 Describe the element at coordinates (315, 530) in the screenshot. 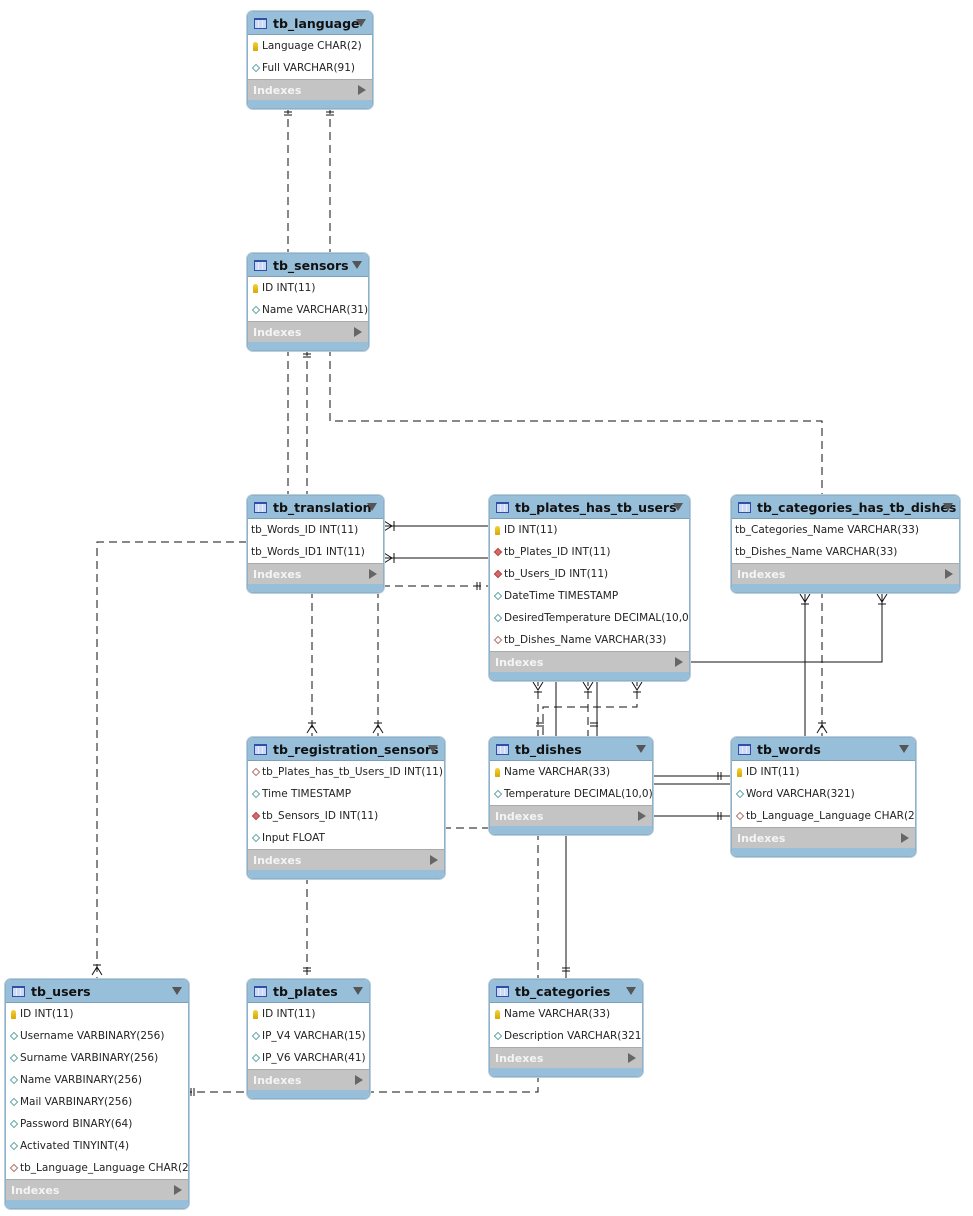

I see `column-row: tb_Words_ID INT(11)` at that location.